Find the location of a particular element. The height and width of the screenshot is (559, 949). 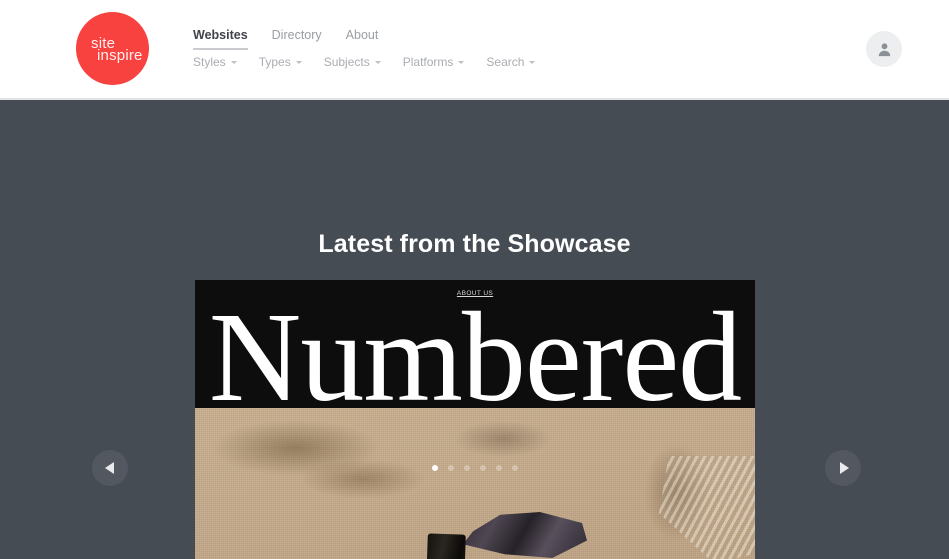

filter-styles-label: Styles is located at coordinates (209, 62).